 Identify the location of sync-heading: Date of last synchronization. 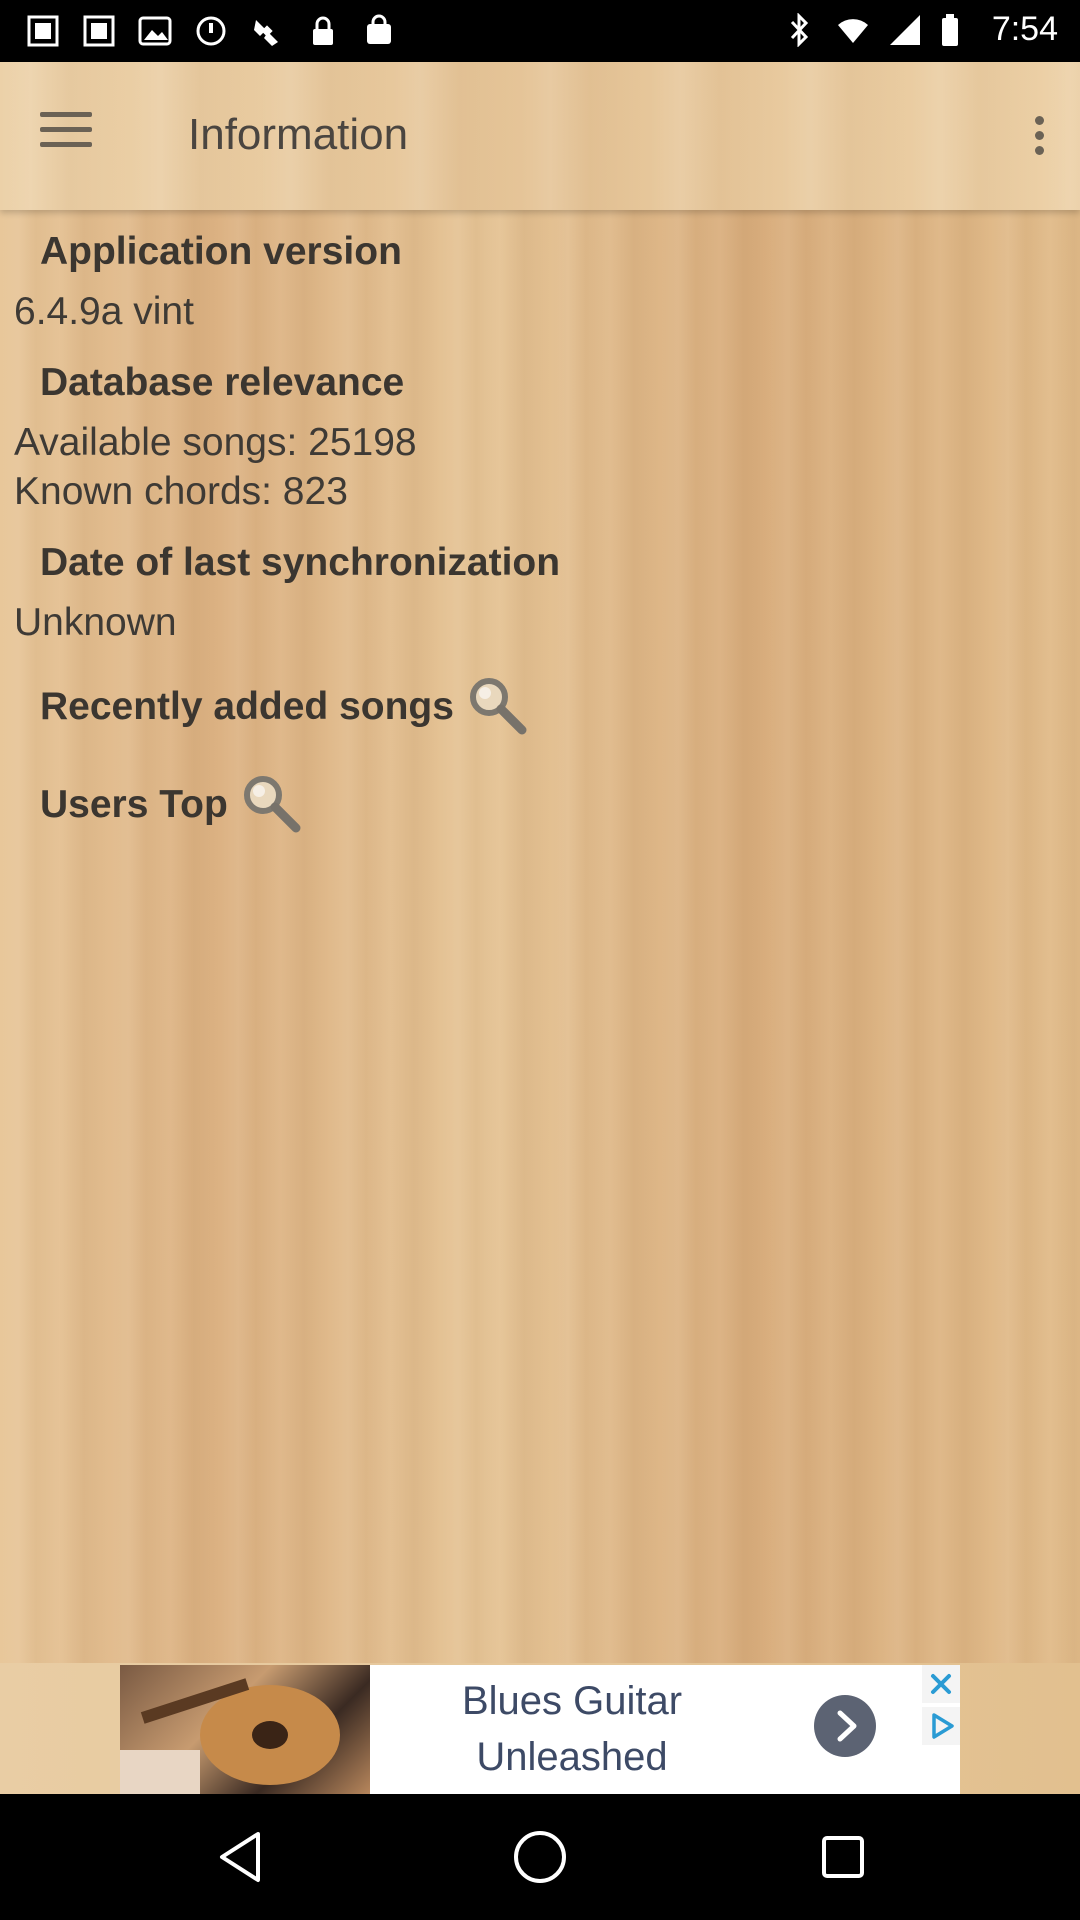
(300, 562).